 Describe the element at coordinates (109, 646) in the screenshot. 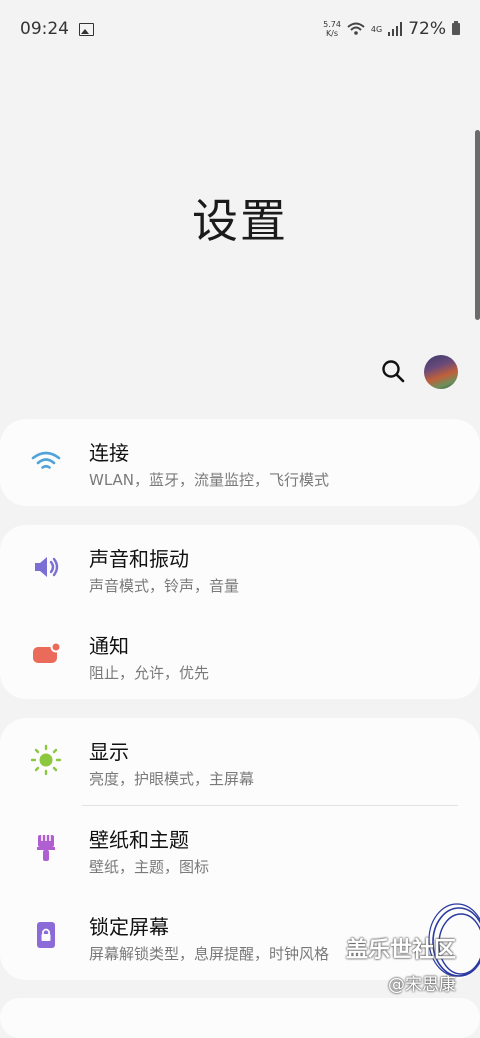

I see `settings-item-title: 通知` at that location.